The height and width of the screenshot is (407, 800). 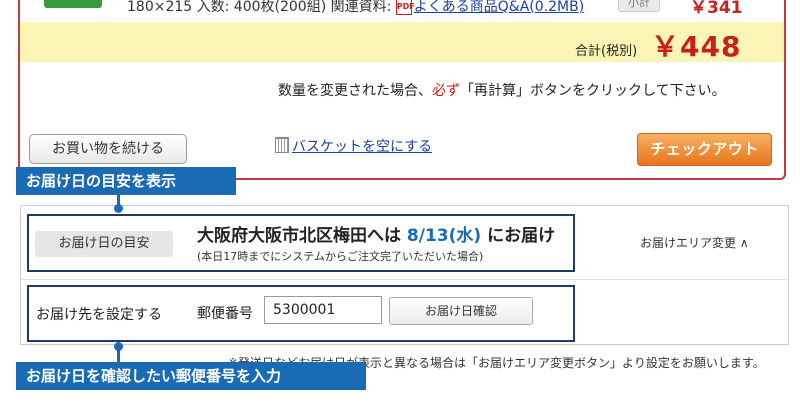 I want to click on notice-before: 数量を変更された場合、, so click(x=355, y=91).